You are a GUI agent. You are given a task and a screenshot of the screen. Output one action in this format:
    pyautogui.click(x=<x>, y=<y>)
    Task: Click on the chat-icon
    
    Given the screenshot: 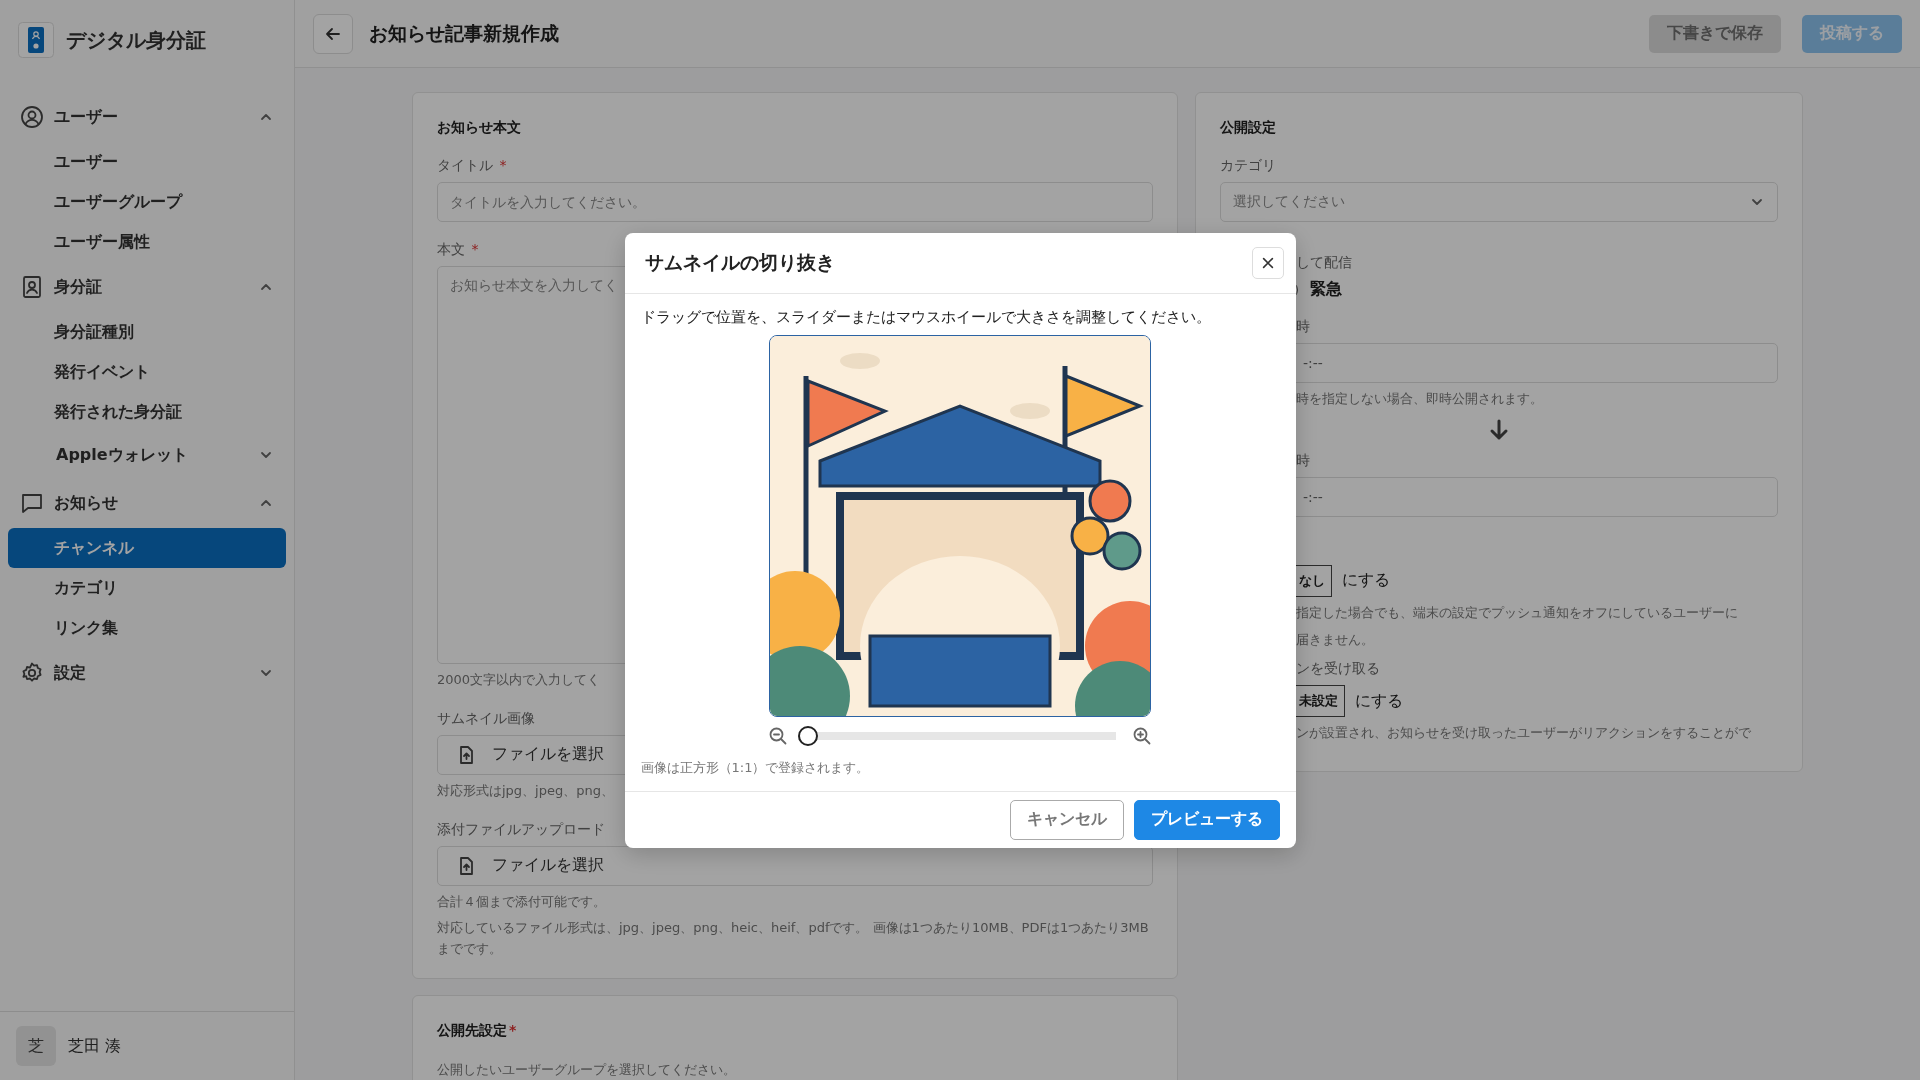 What is the action you would take?
    pyautogui.click(x=32, y=503)
    